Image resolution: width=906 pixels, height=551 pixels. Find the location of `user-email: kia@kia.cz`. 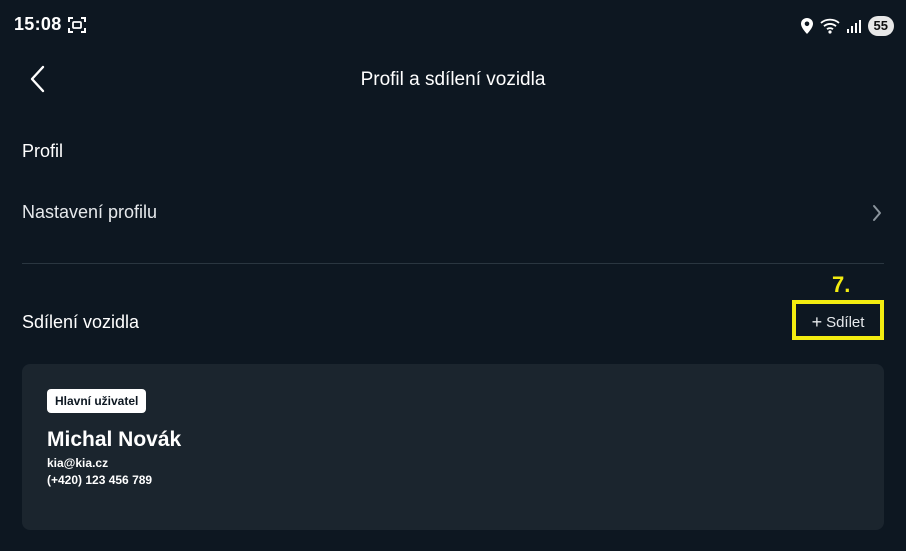

user-email: kia@kia.cz is located at coordinates (78, 463).